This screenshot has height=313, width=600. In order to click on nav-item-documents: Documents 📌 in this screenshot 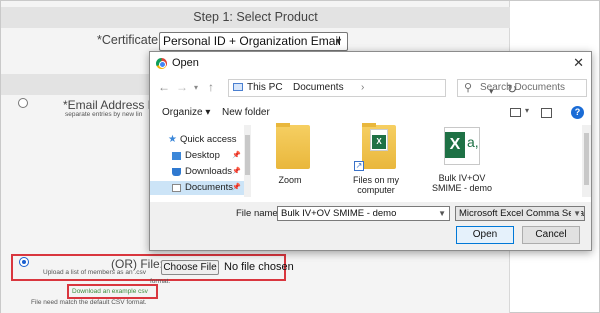, I will do `click(197, 188)`.